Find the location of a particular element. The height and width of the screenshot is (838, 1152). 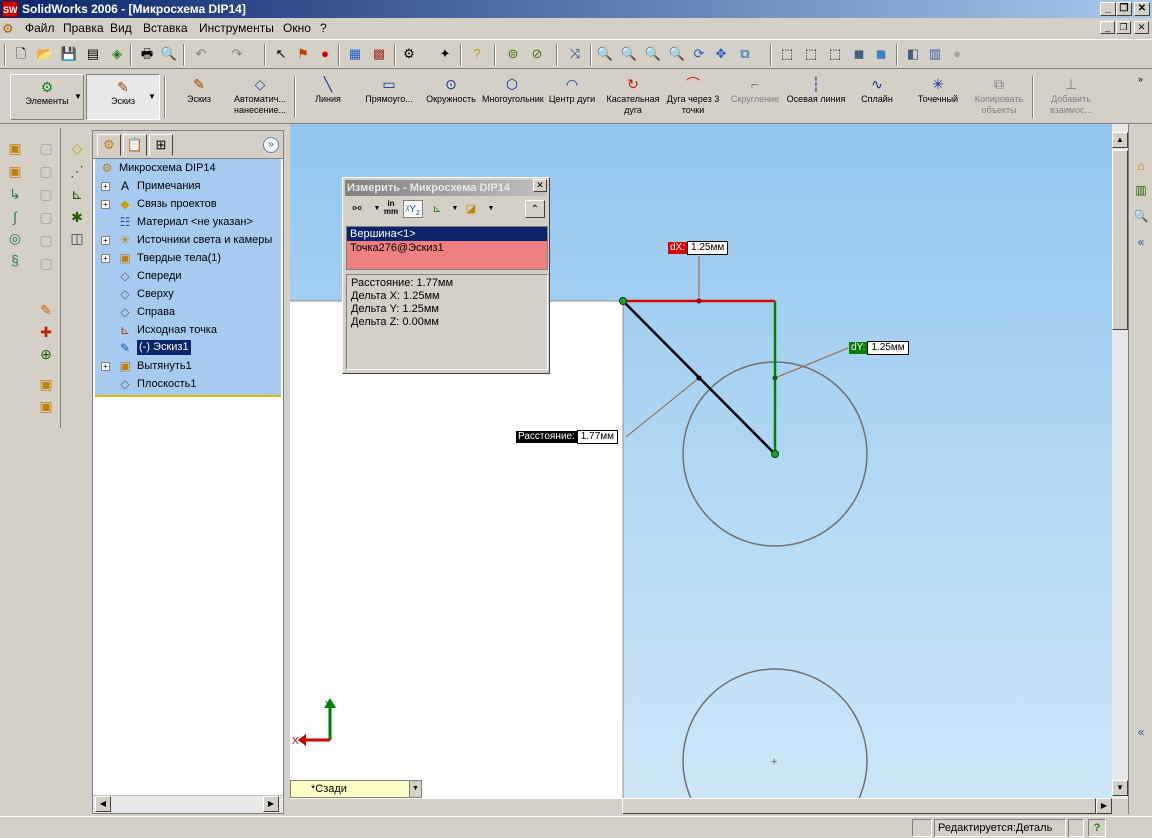

scroll-right-icon: ▶ is located at coordinates (271, 804).